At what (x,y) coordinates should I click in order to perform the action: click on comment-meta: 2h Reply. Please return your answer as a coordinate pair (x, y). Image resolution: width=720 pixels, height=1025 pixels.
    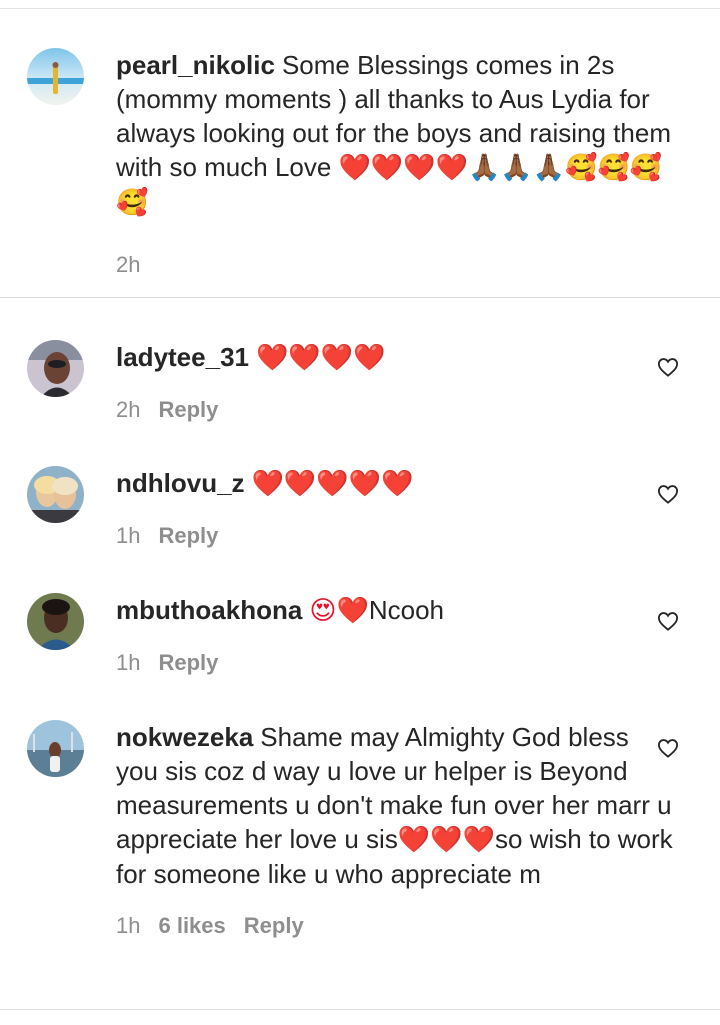
    Looking at the image, I should click on (396, 410).